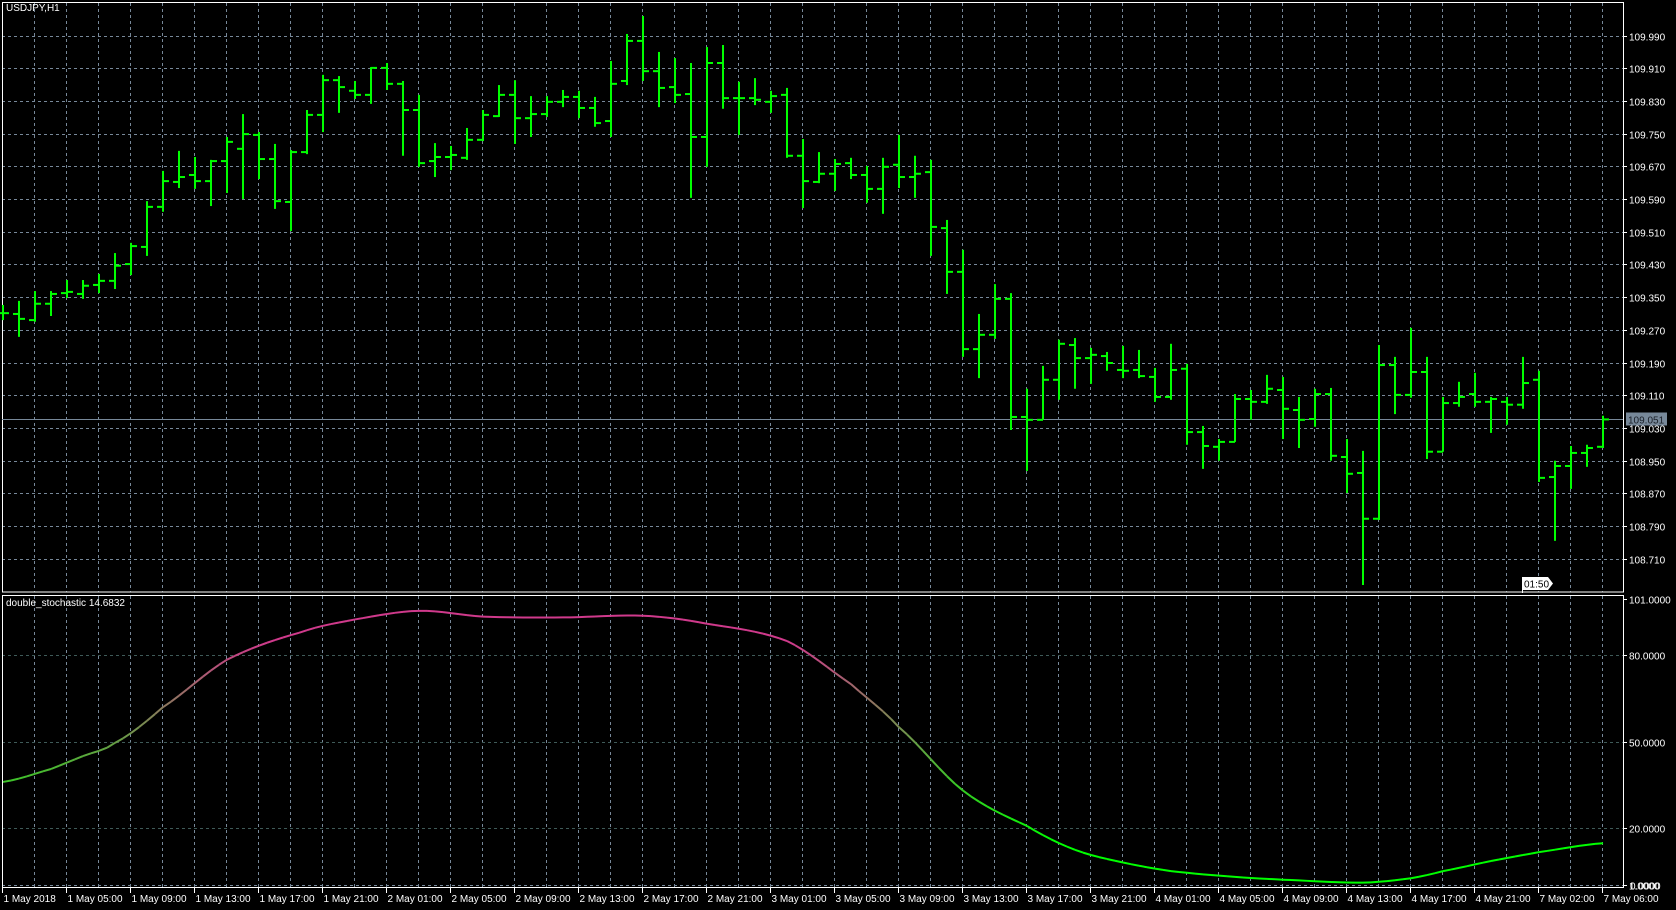 The height and width of the screenshot is (910, 1676). Describe the element at coordinates (46, 603) in the screenshot. I see `indicator-name: double_stochastic` at that location.